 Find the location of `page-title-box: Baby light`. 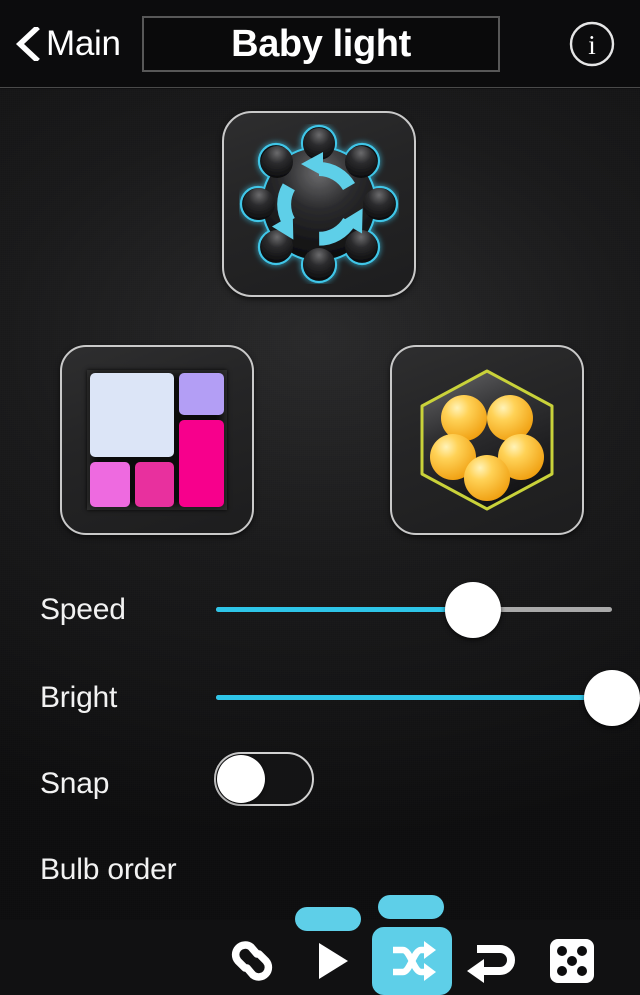

page-title-box: Baby light is located at coordinates (321, 44).